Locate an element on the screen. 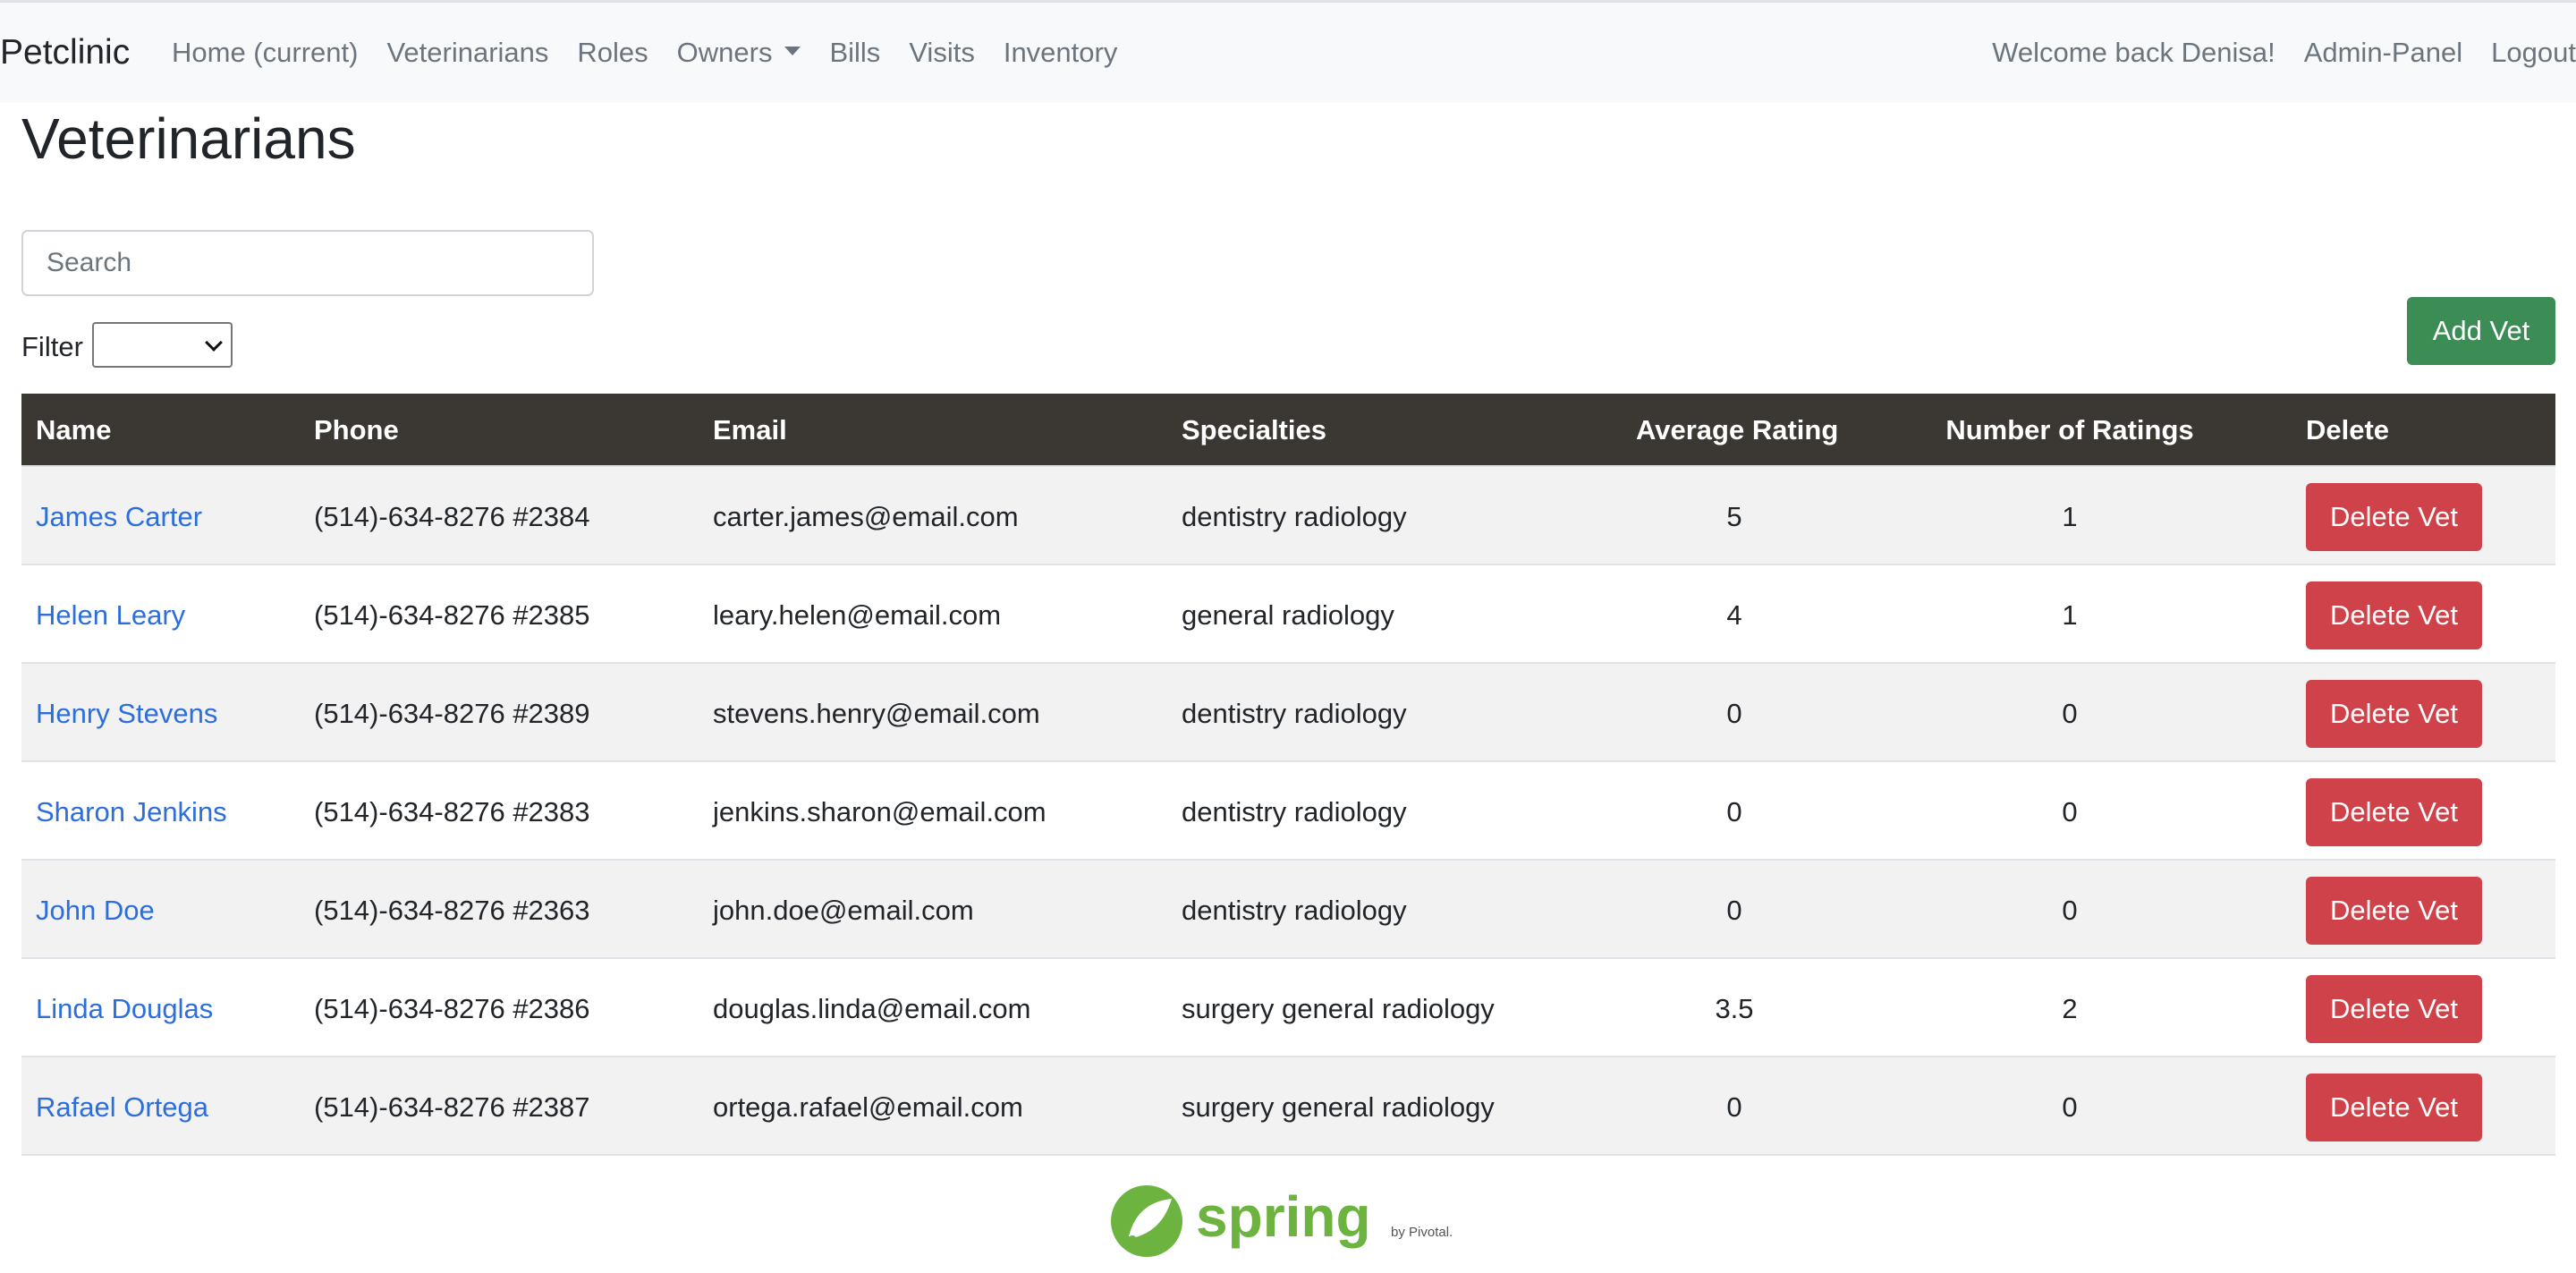  add-vet-button: Add Vet is located at coordinates (2481, 331).